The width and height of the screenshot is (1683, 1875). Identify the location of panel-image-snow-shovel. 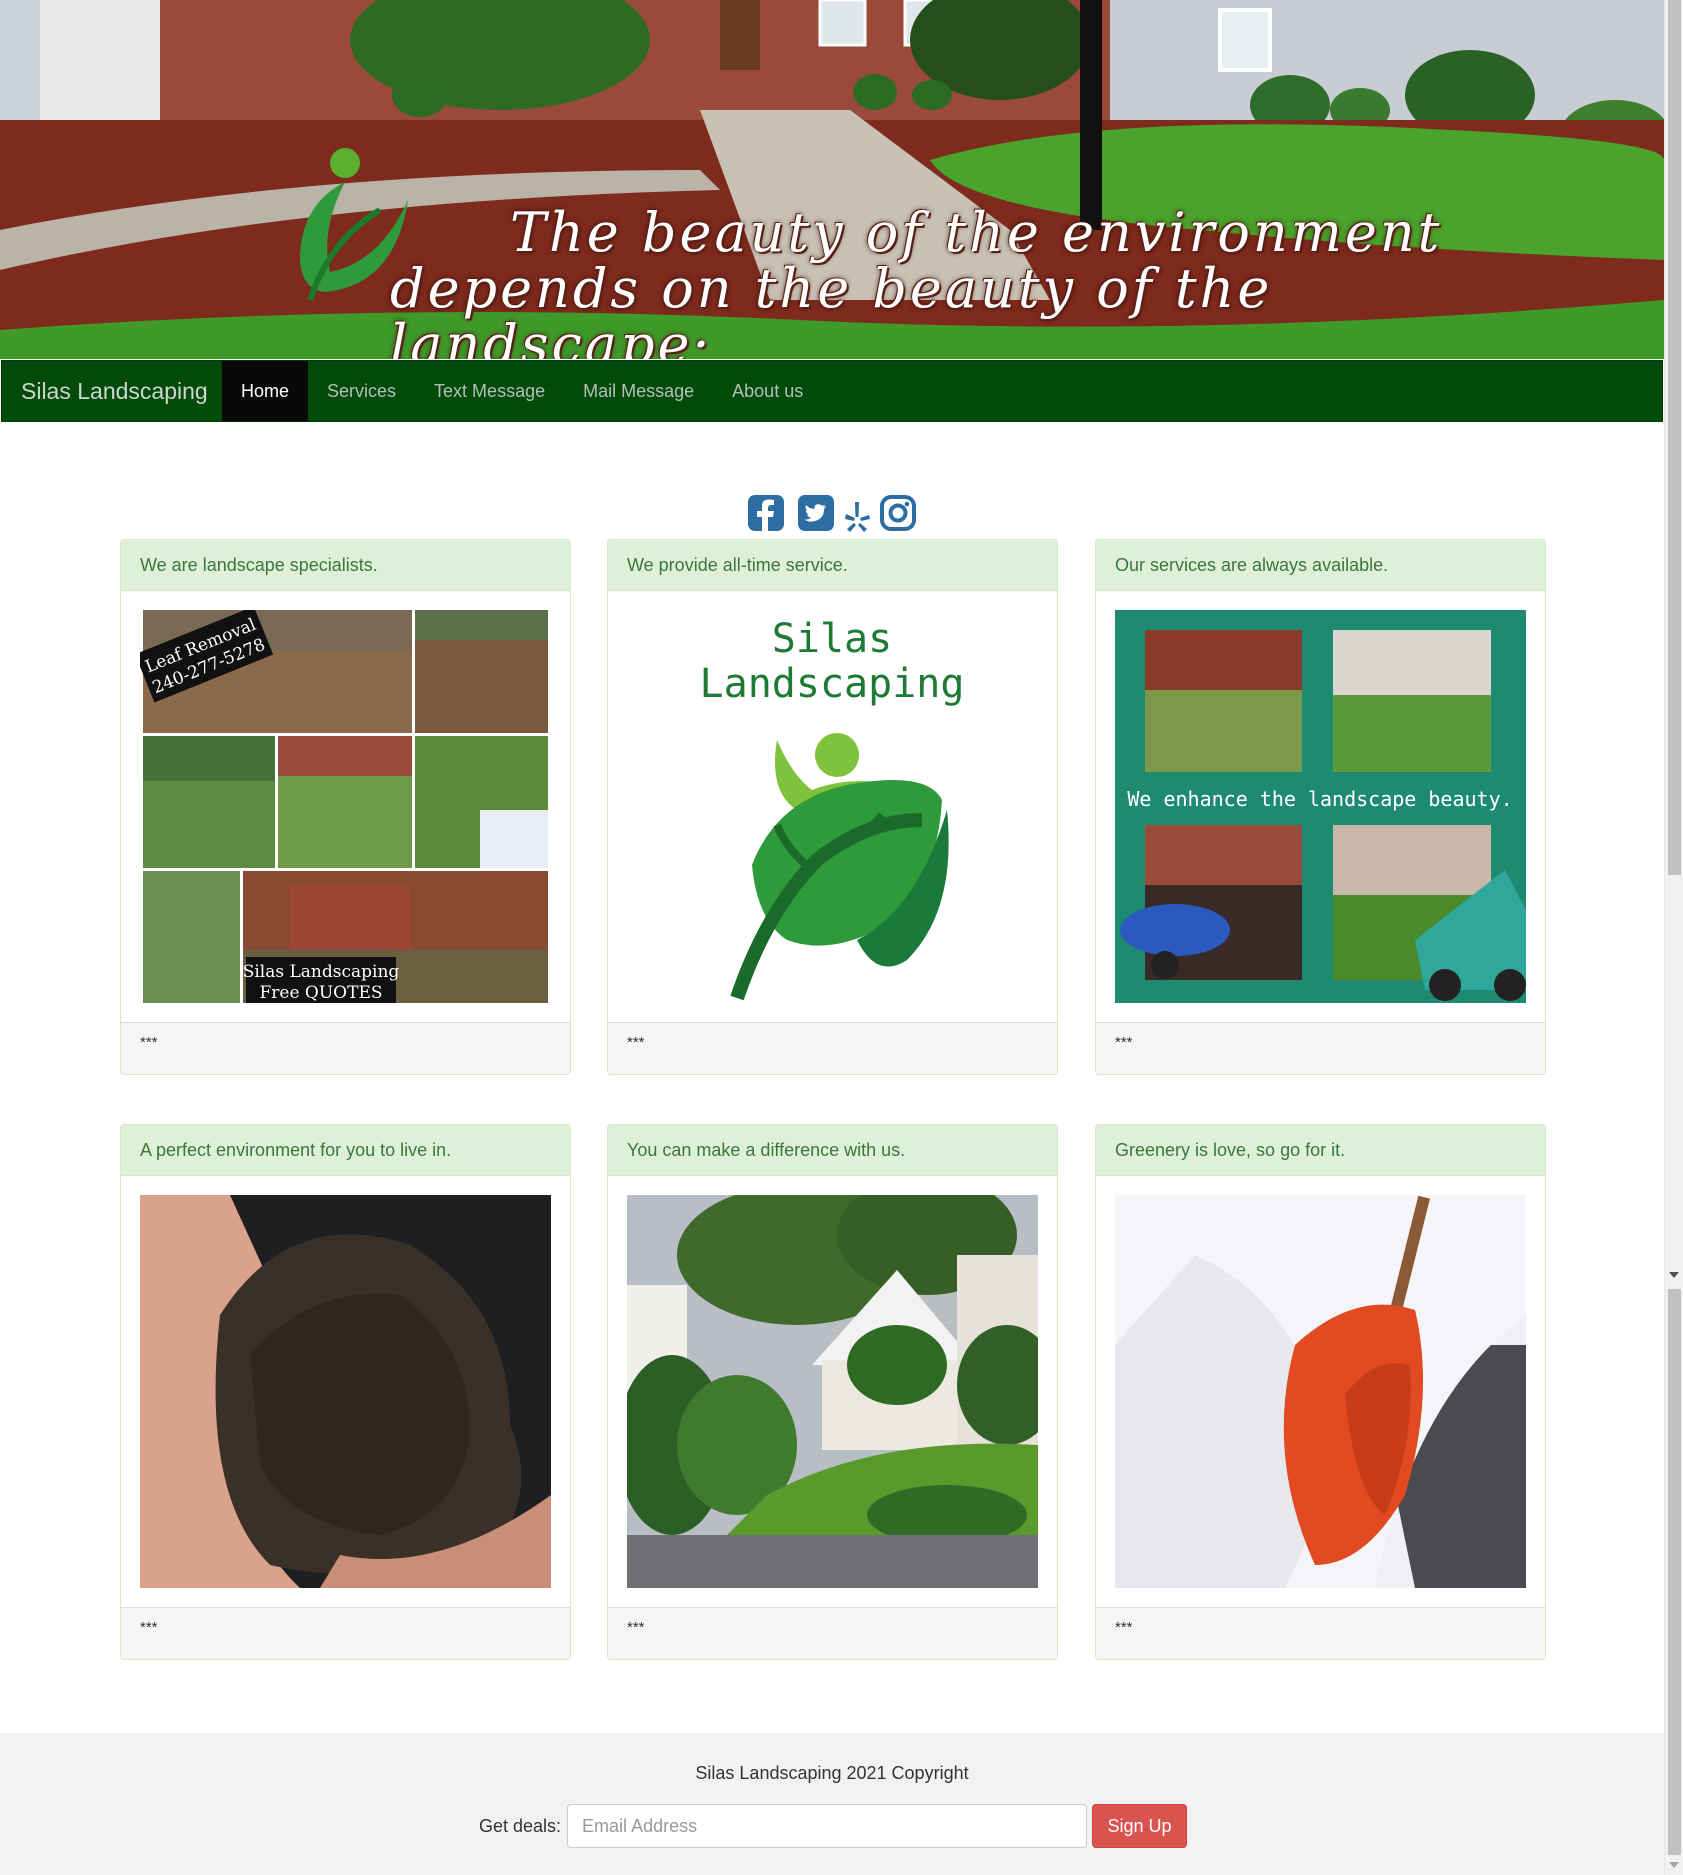
(1320, 1391).